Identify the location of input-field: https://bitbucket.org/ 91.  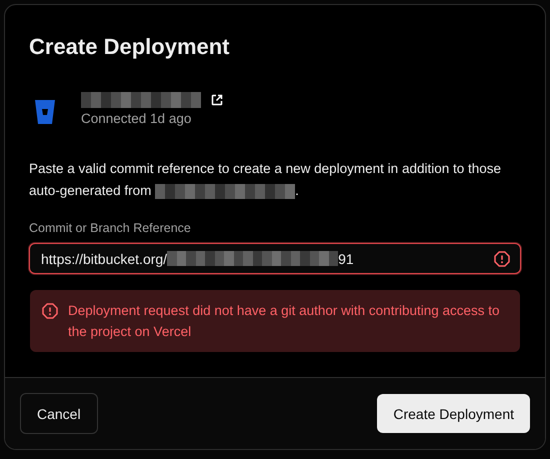
(275, 258).